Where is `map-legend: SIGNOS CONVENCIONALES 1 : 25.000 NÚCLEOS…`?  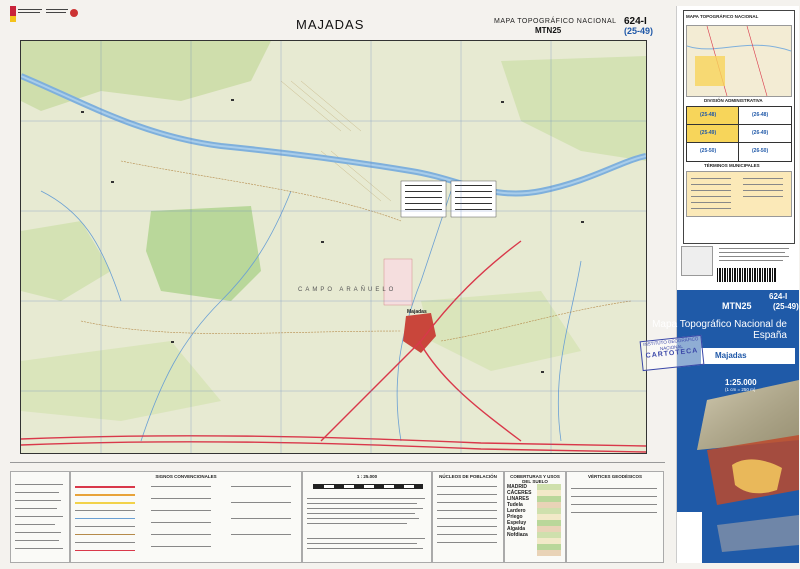 map-legend: SIGNOS CONVENCIONALES 1 : 25.000 NÚCLEOS… is located at coordinates (337, 513).